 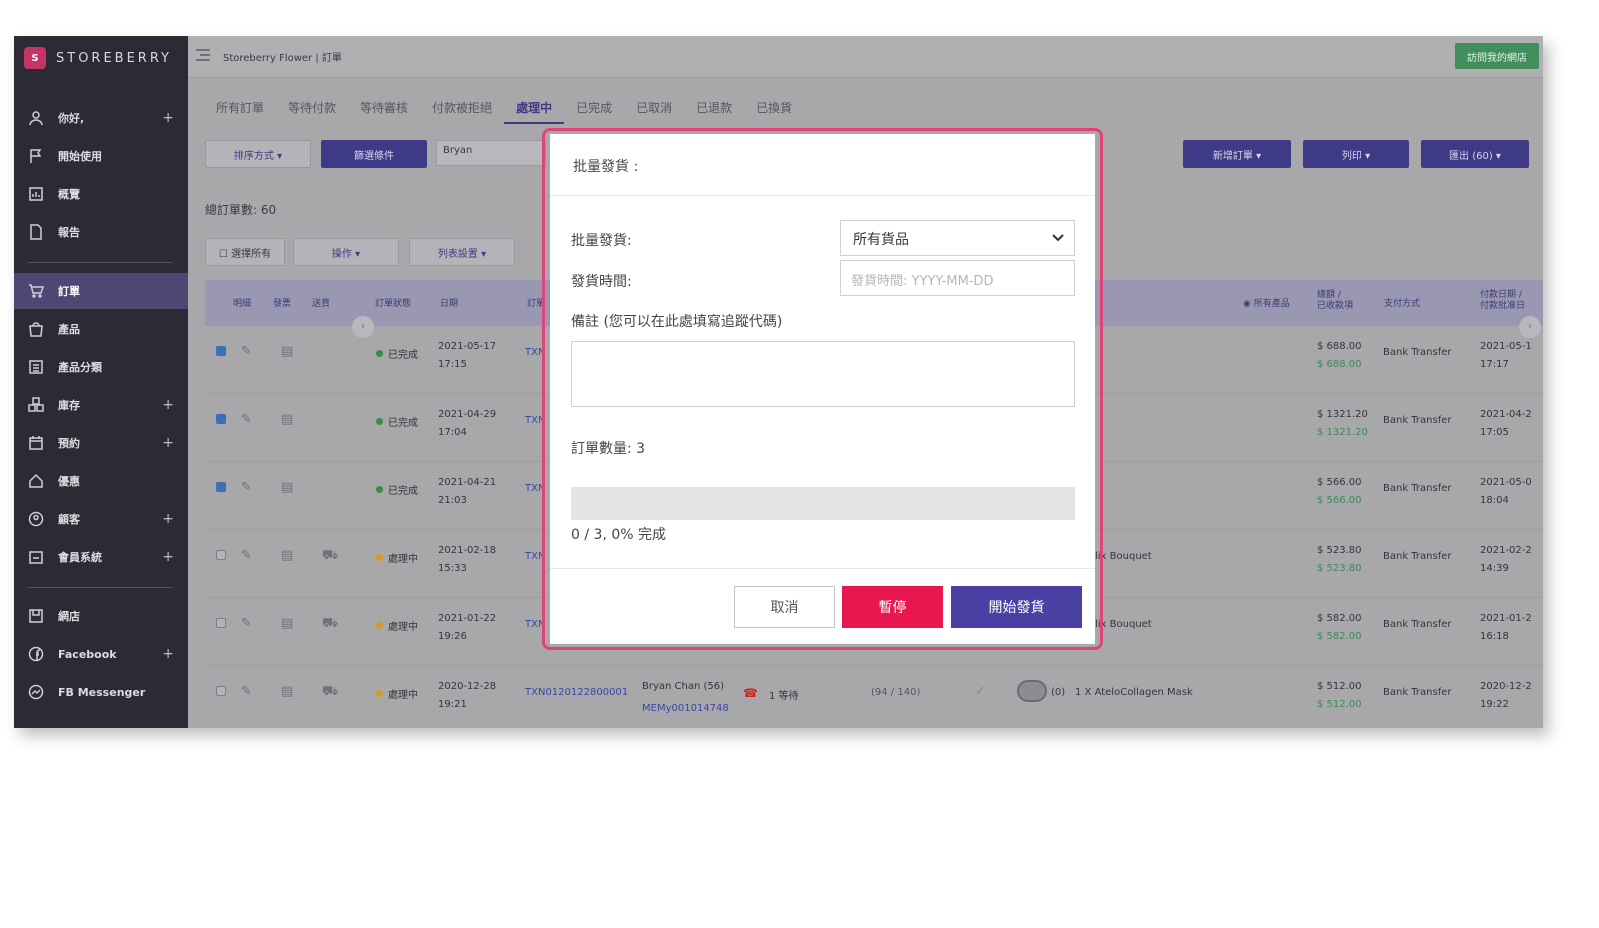 I want to click on sidebar-item-facebook: Facebook +, so click(x=101, y=654).